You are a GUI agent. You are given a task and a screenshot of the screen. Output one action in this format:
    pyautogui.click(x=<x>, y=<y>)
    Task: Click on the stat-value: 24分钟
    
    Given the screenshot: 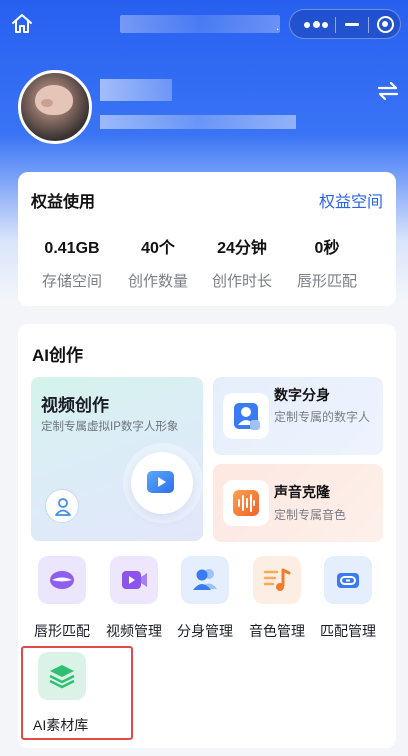 What is the action you would take?
    pyautogui.click(x=242, y=248)
    